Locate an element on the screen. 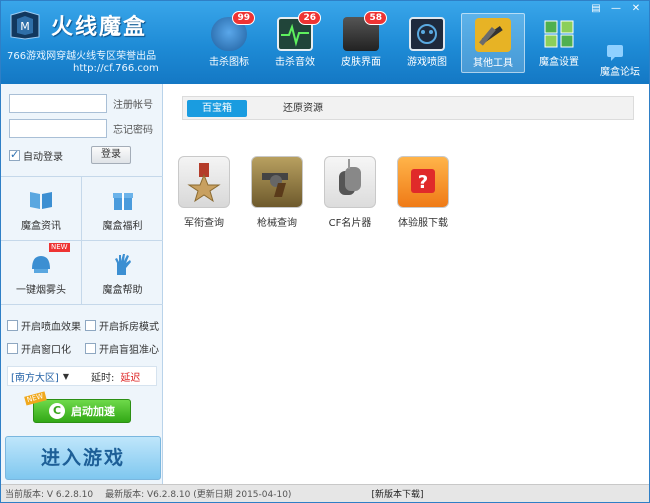 The width and height of the screenshot is (650, 503). tab-bar: 百宝箱 还原资源 is located at coordinates (408, 108).